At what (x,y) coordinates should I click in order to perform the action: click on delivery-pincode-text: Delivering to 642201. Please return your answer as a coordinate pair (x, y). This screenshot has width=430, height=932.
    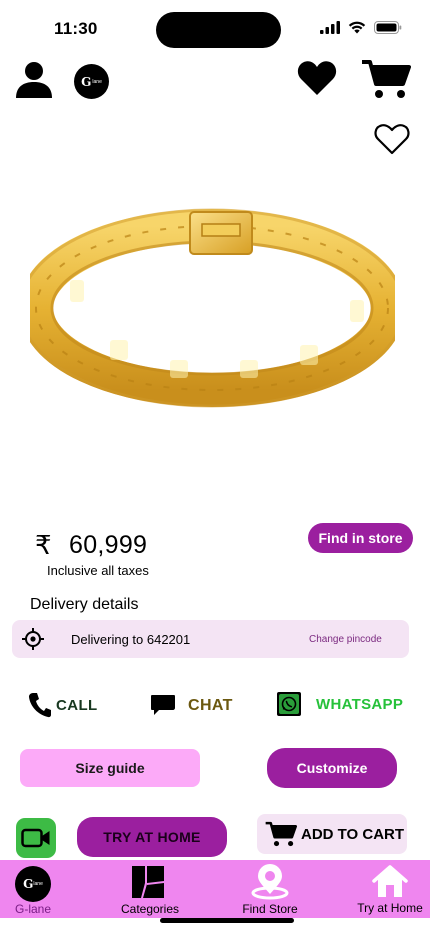
    Looking at the image, I should click on (131, 639).